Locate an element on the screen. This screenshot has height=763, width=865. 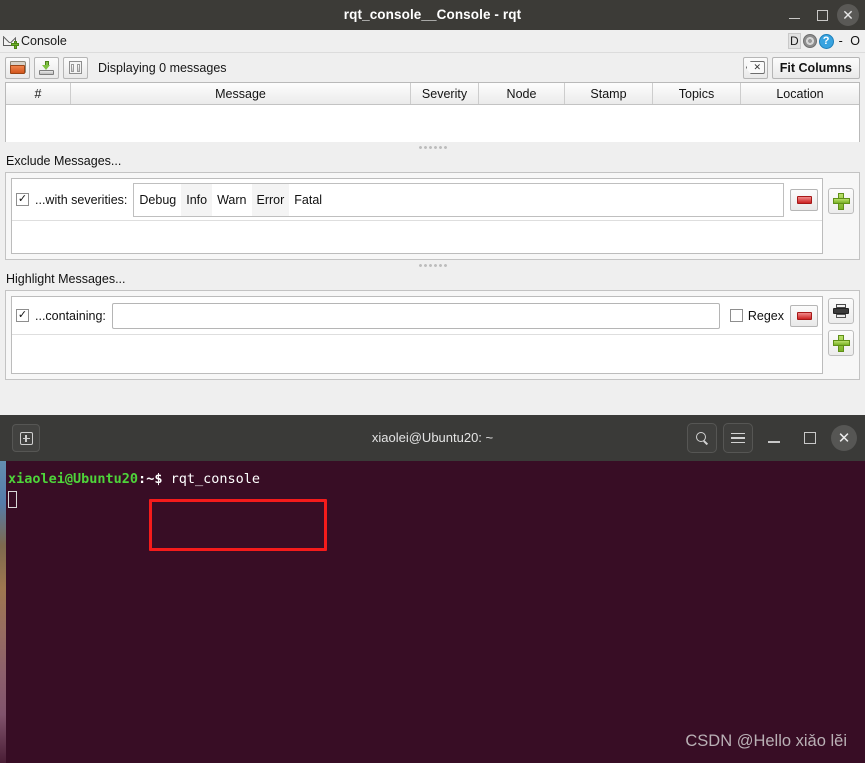
open-file-button is located at coordinates (17, 67).